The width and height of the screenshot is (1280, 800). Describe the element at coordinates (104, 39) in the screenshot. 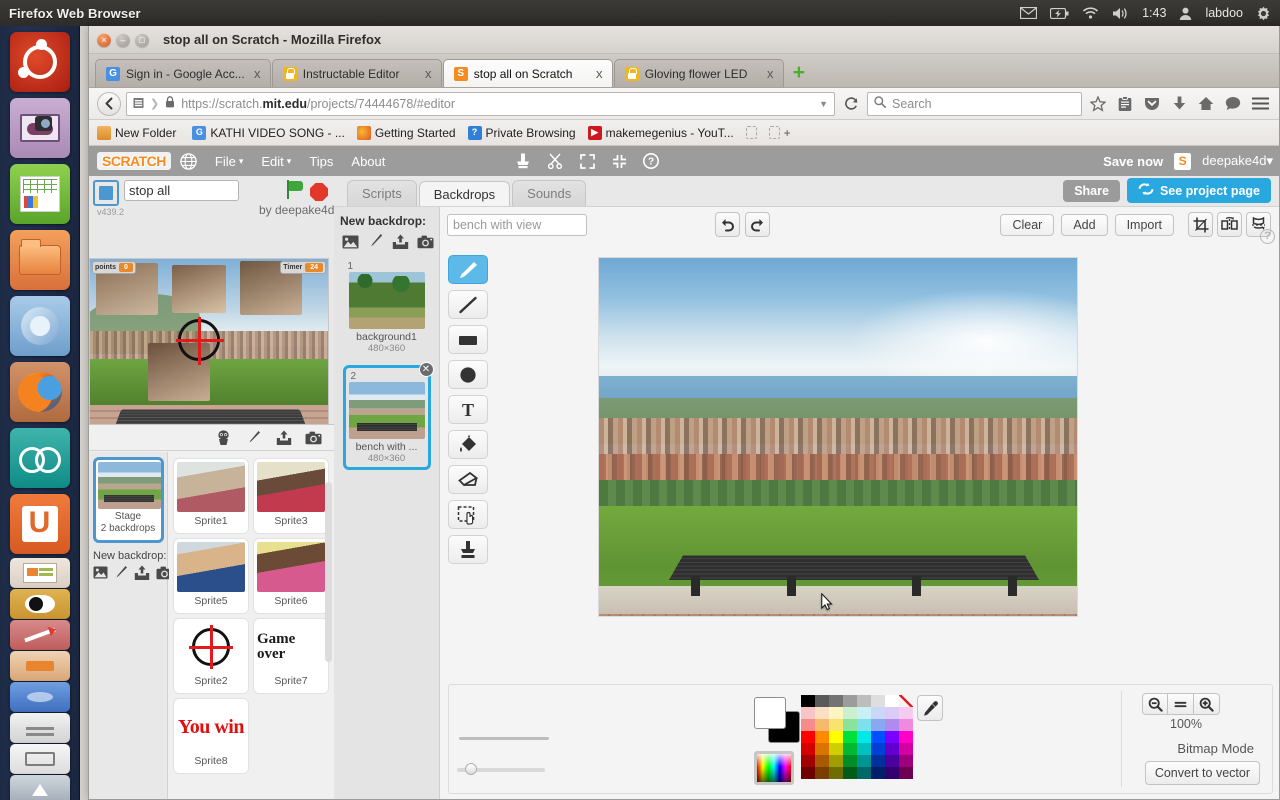

I see `window-close-button: ×` at that location.